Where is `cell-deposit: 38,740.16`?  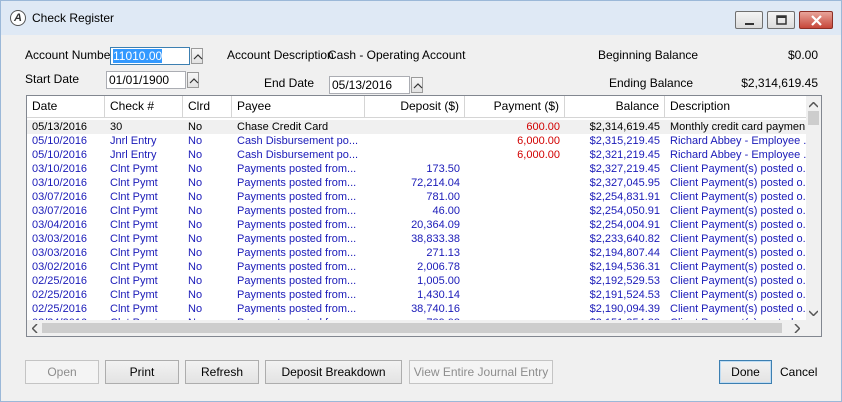 cell-deposit: 38,740.16 is located at coordinates (435, 309).